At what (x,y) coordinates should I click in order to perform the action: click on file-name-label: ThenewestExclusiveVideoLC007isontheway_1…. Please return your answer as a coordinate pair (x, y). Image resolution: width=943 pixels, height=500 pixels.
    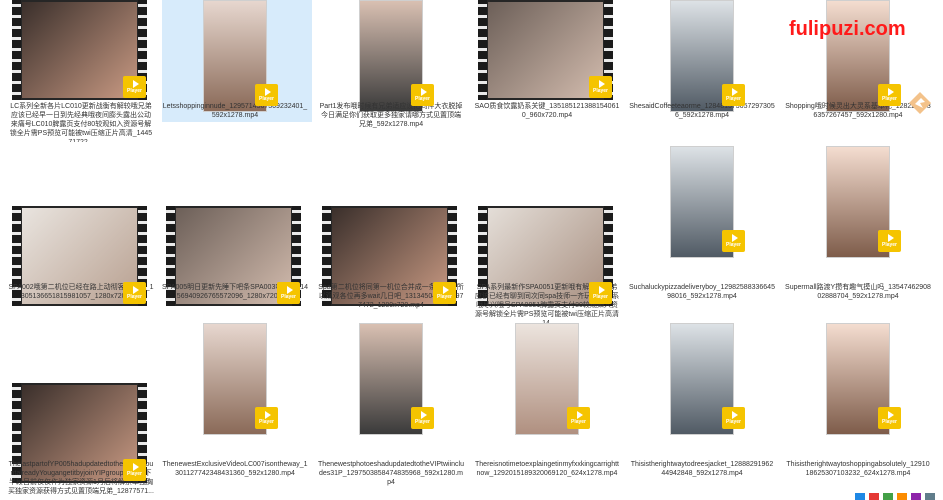
    Looking at the image, I should click on (235, 469).